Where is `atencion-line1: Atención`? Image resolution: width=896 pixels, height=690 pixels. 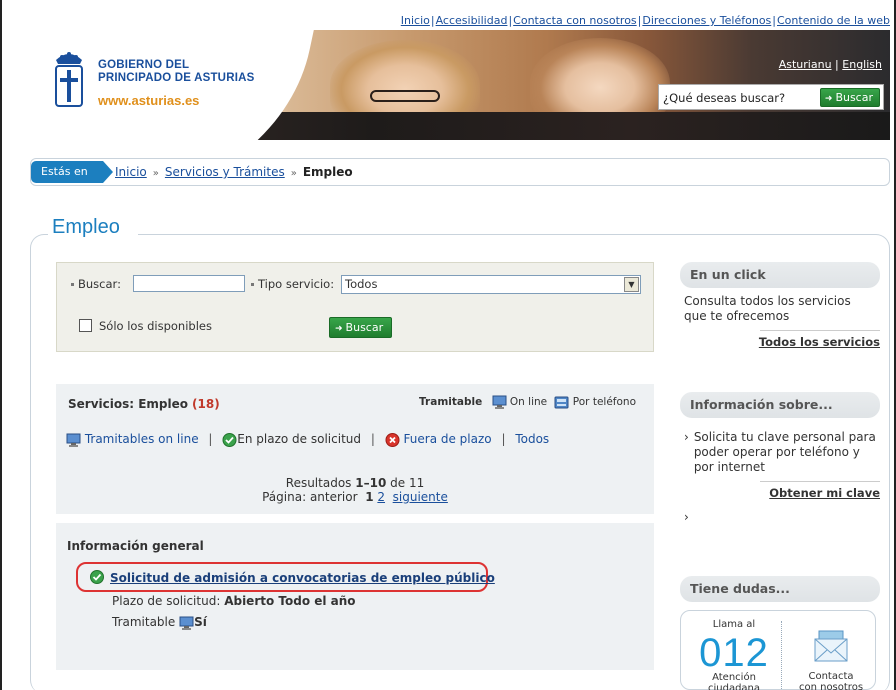 atencion-line1: Atención is located at coordinates (734, 677).